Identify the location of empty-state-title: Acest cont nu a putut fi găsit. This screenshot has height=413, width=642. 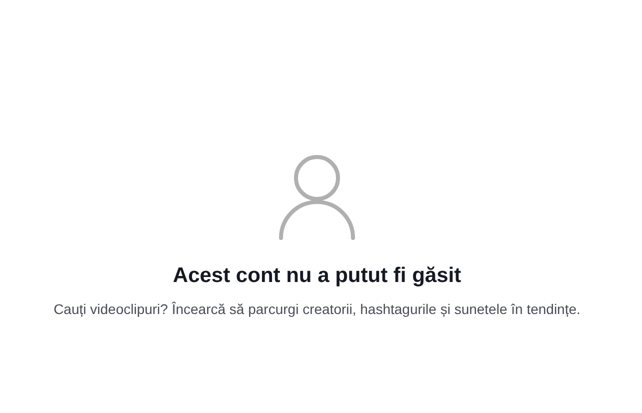
(317, 276).